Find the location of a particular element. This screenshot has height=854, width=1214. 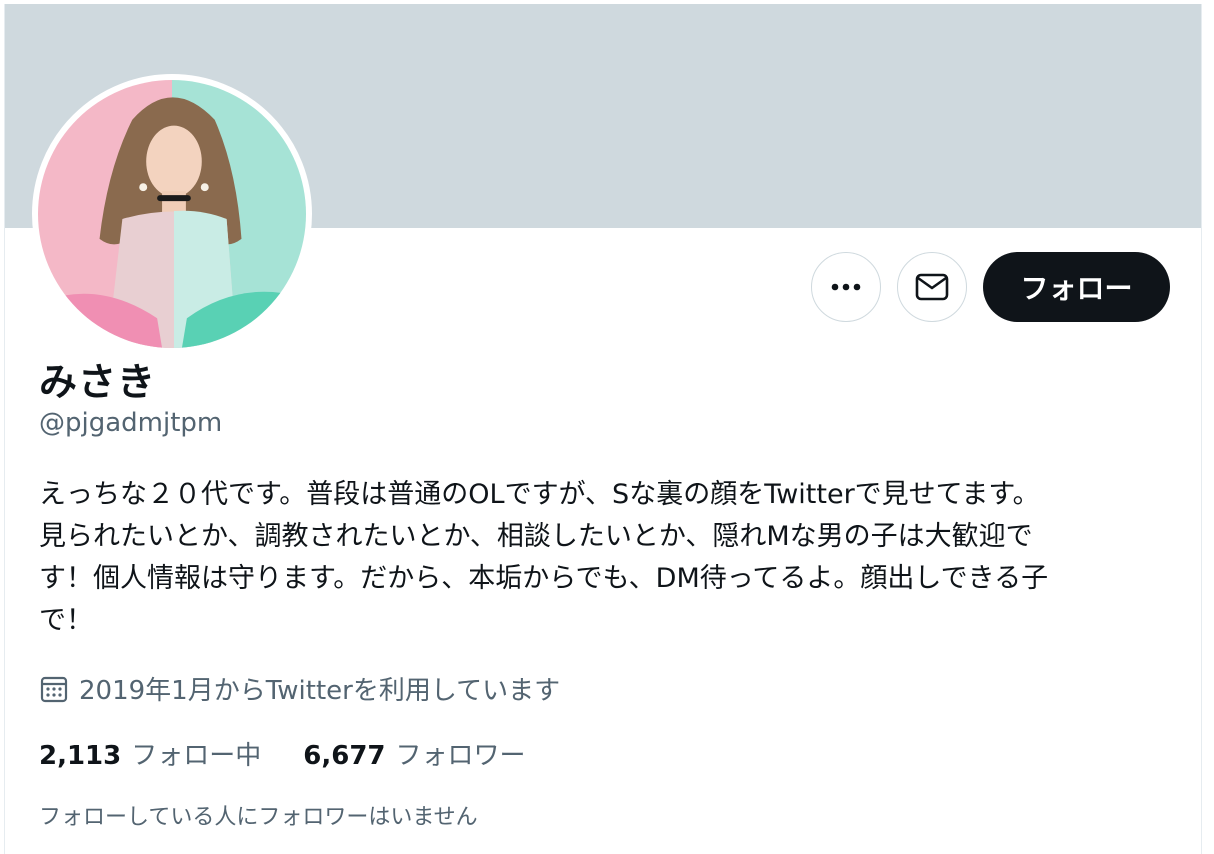

follow-stats: 2,113 フォロー中 6,677 フォロワー is located at coordinates (282, 753).